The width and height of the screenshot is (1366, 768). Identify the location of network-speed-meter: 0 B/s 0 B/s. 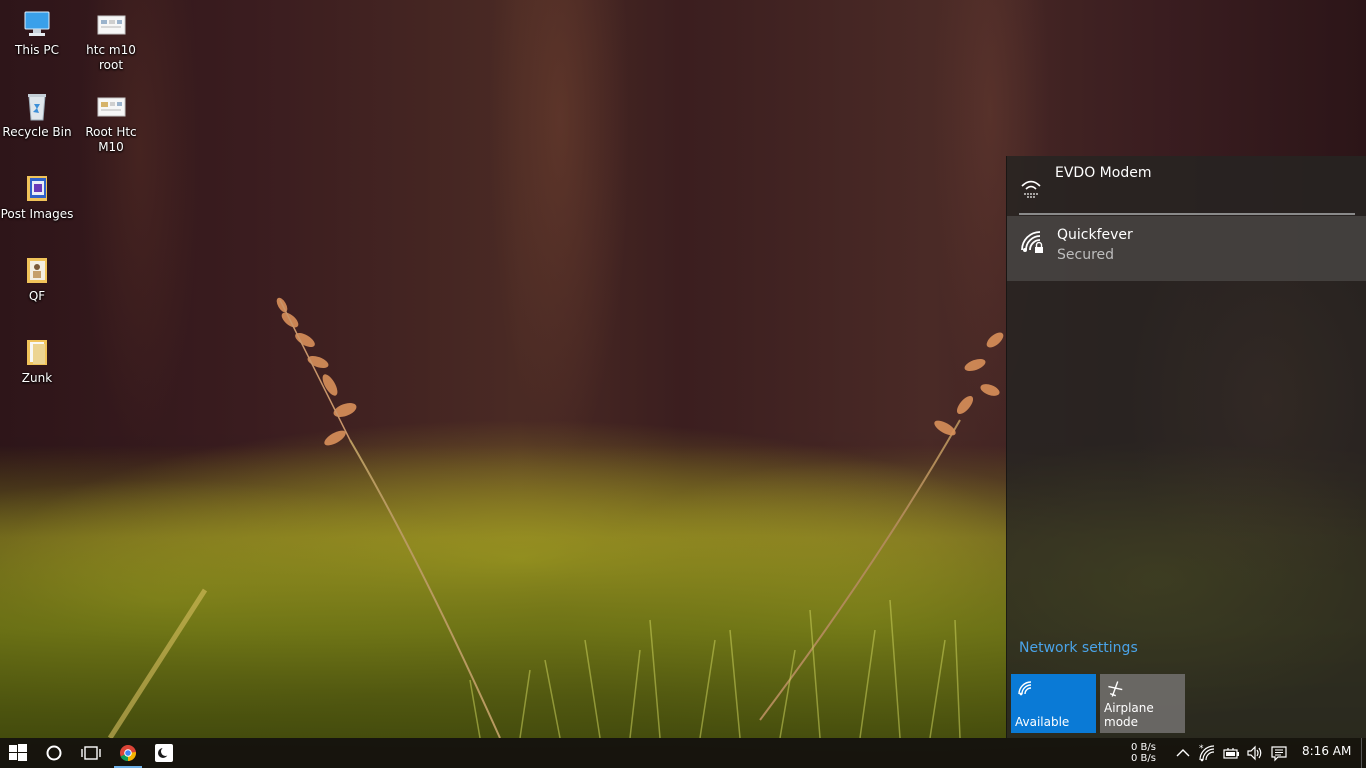
(1143, 753).